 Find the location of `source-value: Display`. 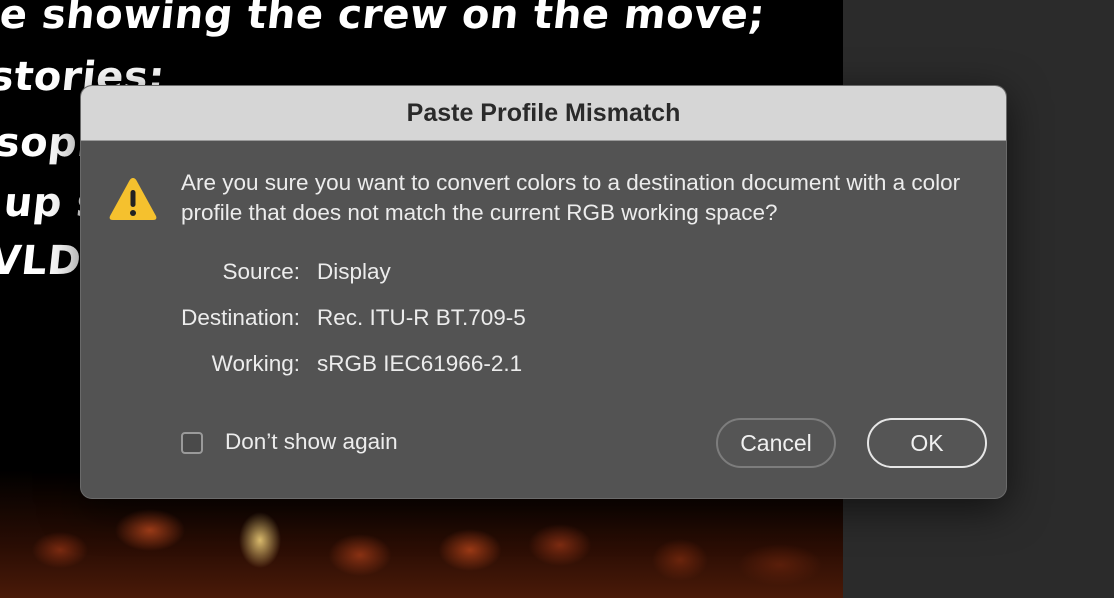

source-value: Display is located at coordinates (354, 271).